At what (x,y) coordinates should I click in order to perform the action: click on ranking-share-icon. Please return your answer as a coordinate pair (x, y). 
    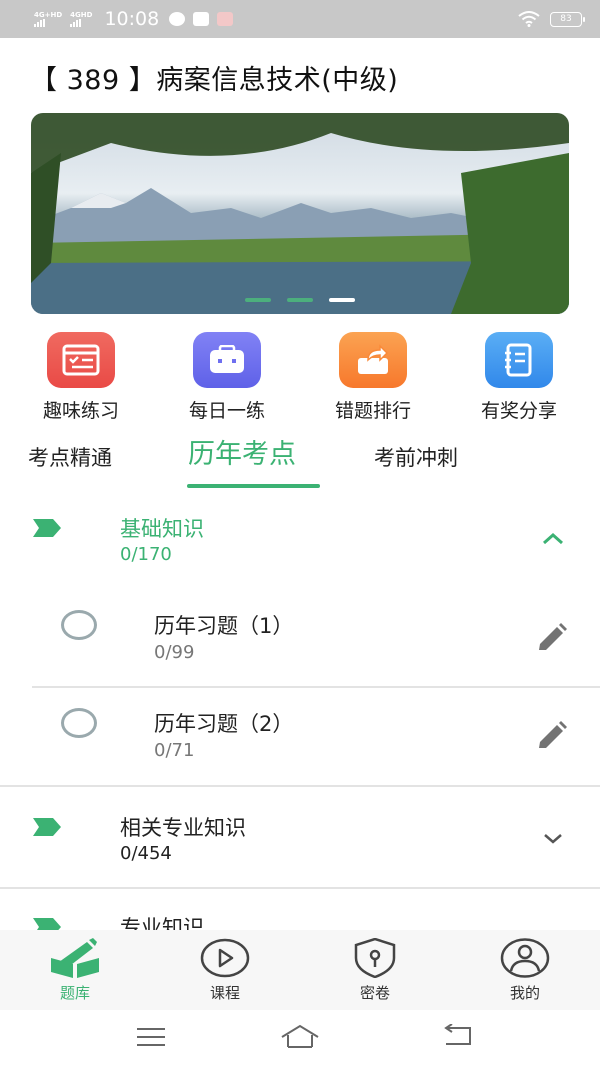
    Looking at the image, I should click on (373, 360).